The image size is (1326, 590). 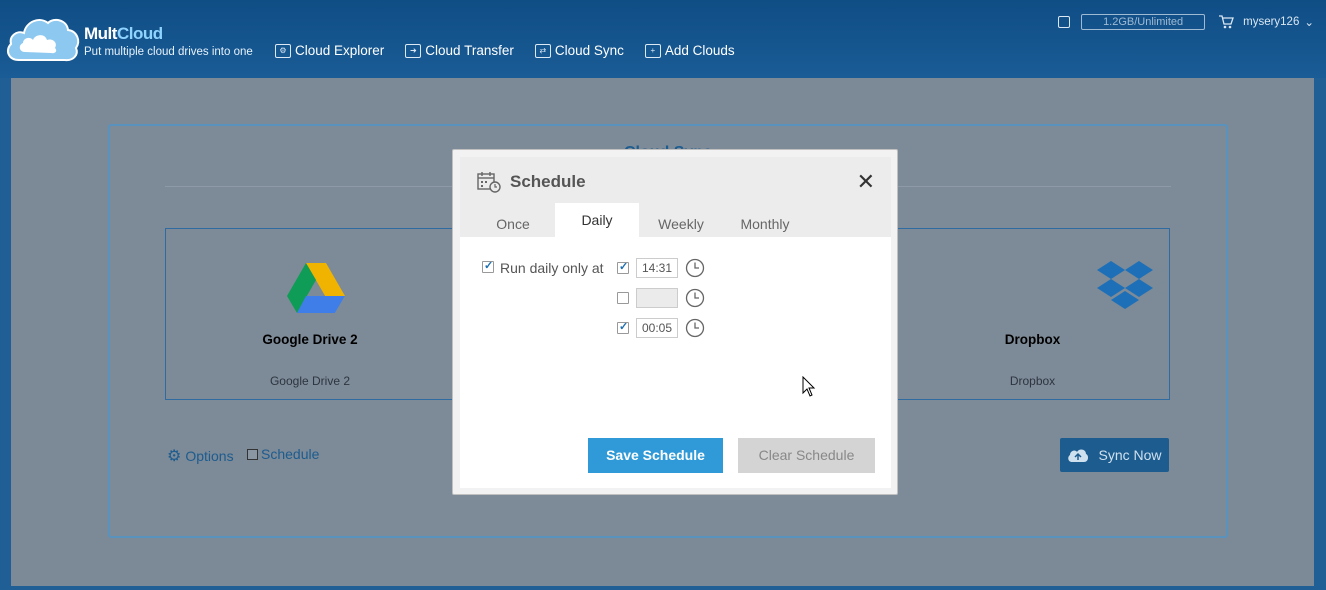 I want to click on modal-header: Schedule ✕ Once Daily Weekly Monthly, so click(x=675, y=197).